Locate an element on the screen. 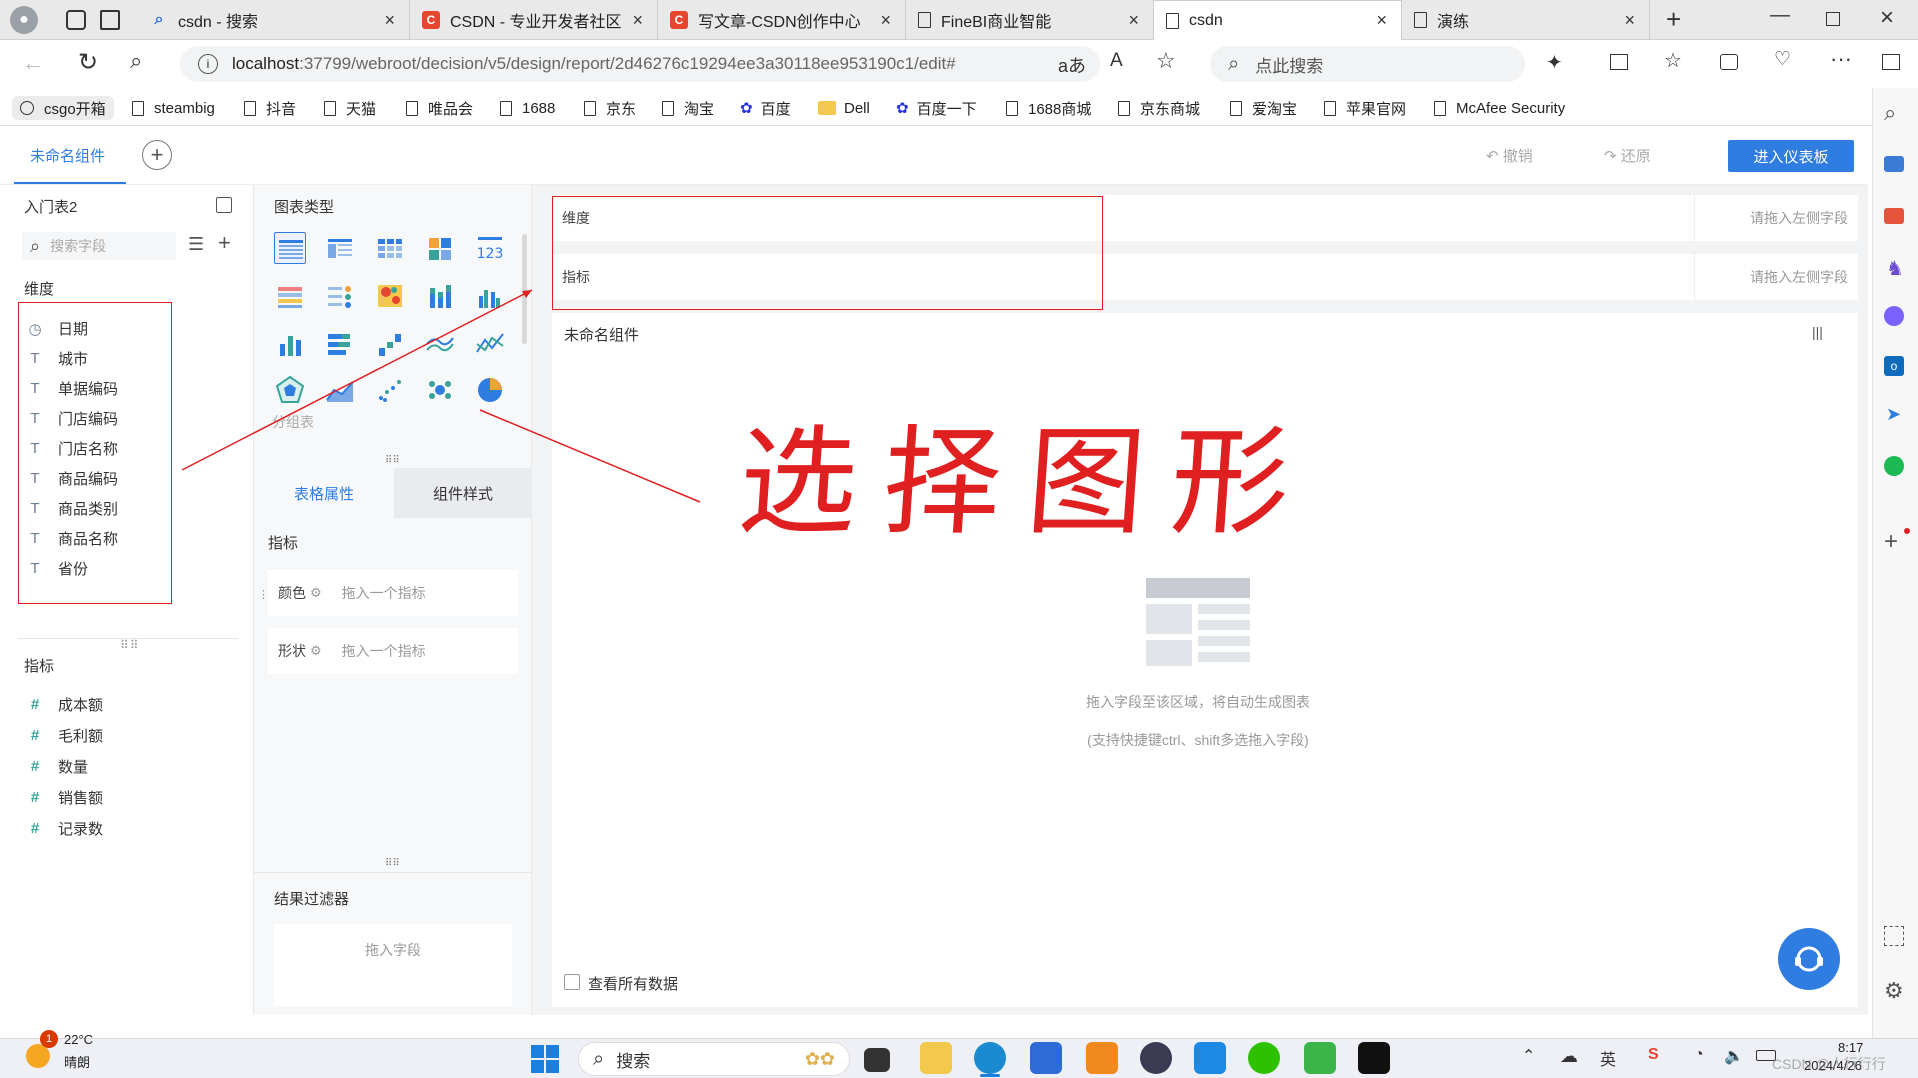 The width and height of the screenshot is (1918, 1078). edge-browser-icon is located at coordinates (990, 1058).